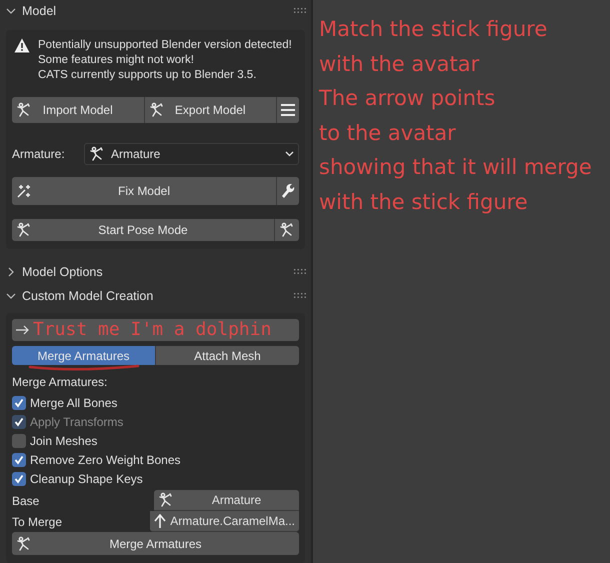 The width and height of the screenshot is (610, 563). Describe the element at coordinates (148, 75) in the screenshot. I see `warning-text: CATS currently supports up to Blender 3.5.` at that location.